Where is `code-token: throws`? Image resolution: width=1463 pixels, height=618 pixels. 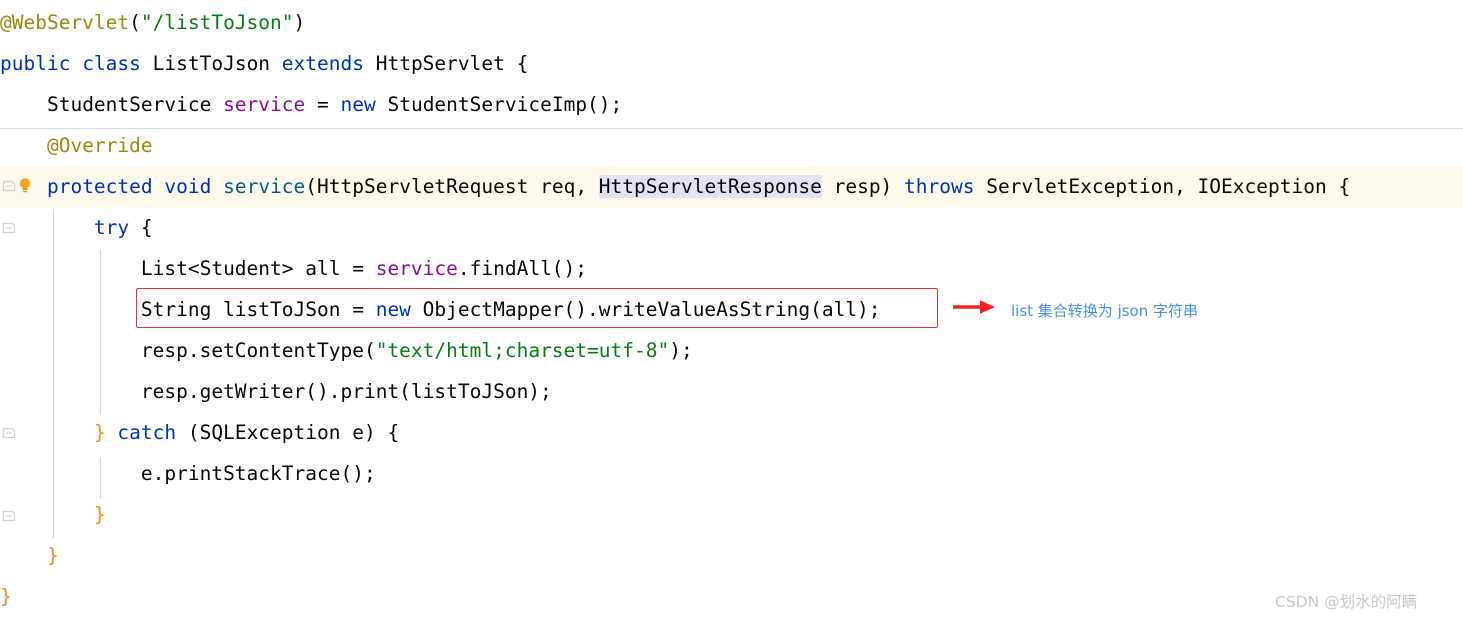 code-token: throws is located at coordinates (939, 186).